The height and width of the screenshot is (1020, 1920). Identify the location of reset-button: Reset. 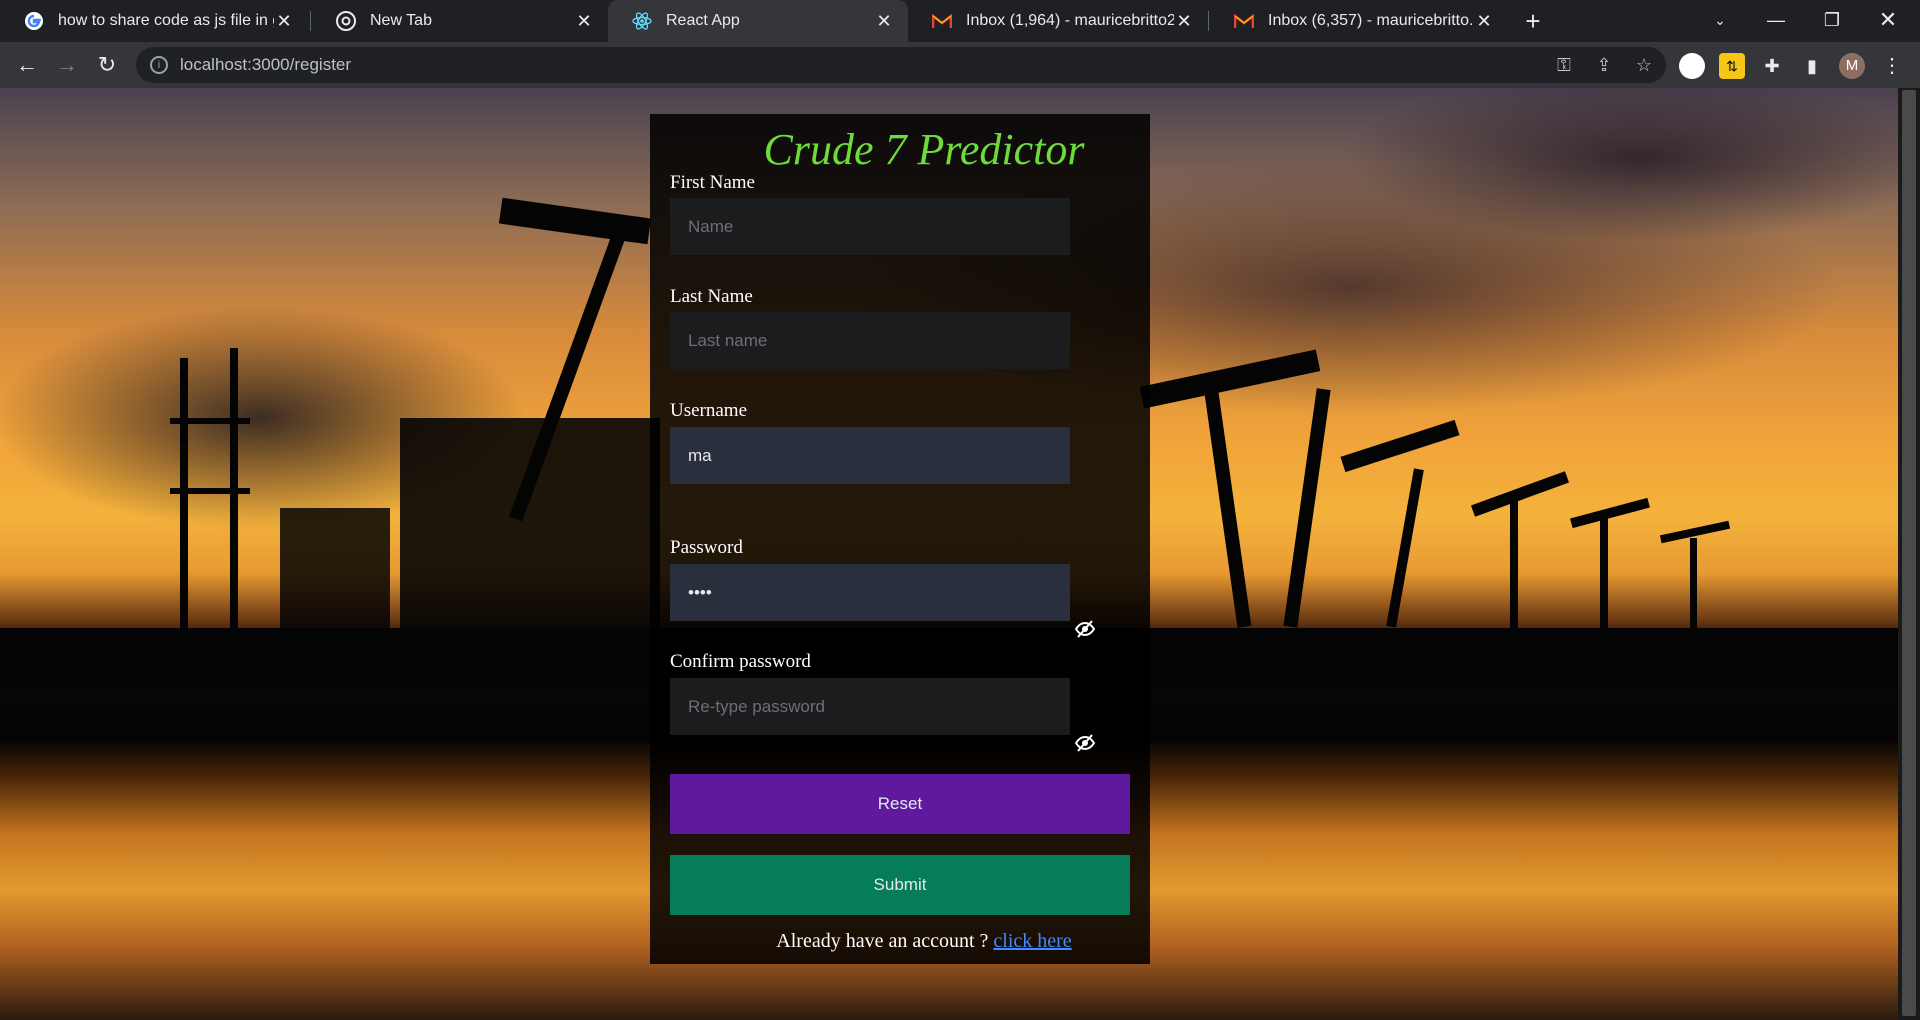
(900, 804).